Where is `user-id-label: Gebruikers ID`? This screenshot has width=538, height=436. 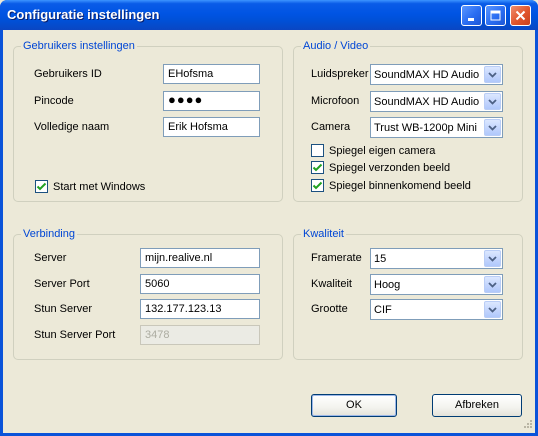 user-id-label: Gebruikers ID is located at coordinates (68, 74).